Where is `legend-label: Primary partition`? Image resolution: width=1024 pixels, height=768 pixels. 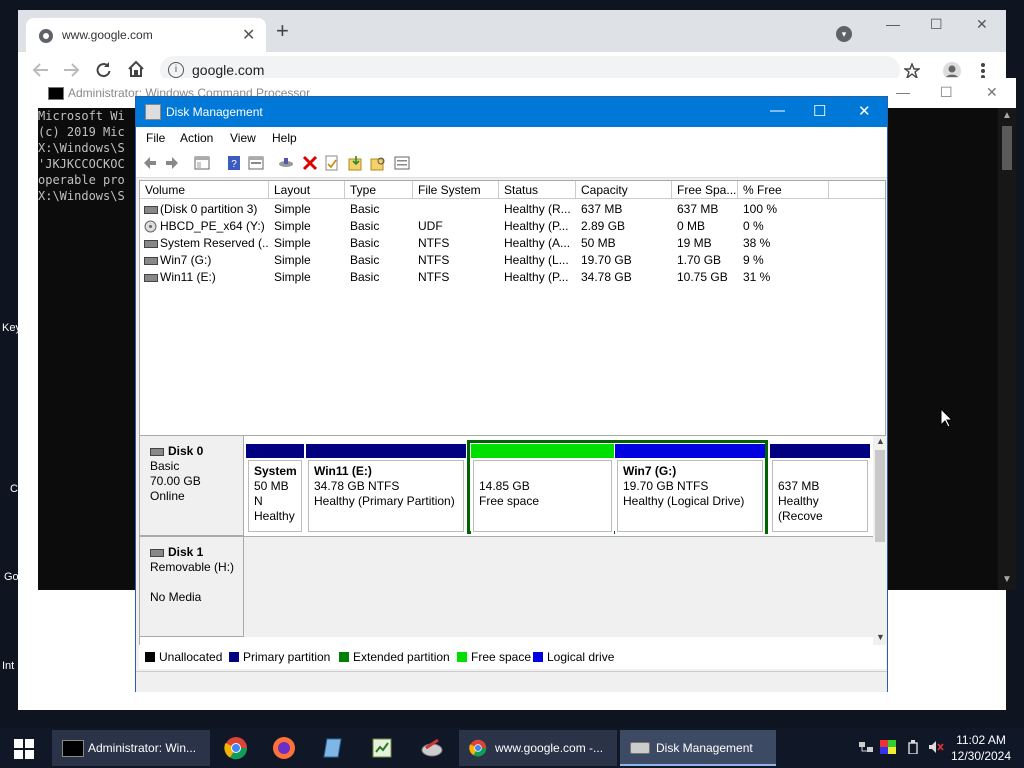 legend-label: Primary partition is located at coordinates (287, 657).